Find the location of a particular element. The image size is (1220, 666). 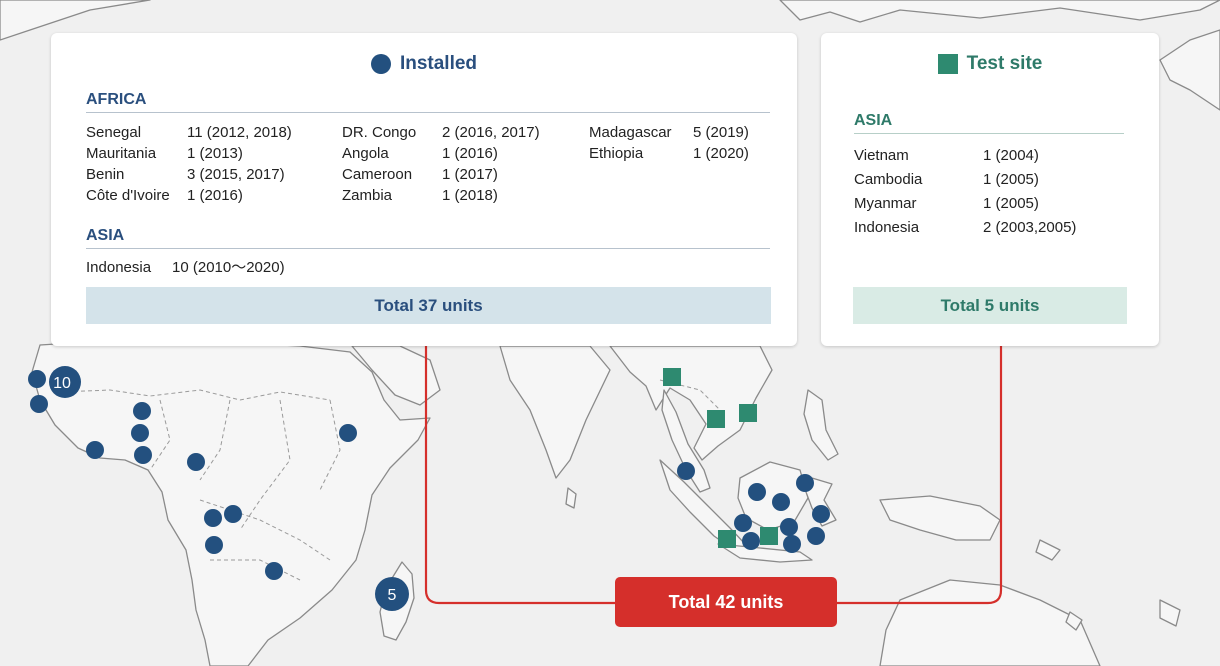

list-item: Benin 3 (2015, 2017) is located at coordinates (189, 174).